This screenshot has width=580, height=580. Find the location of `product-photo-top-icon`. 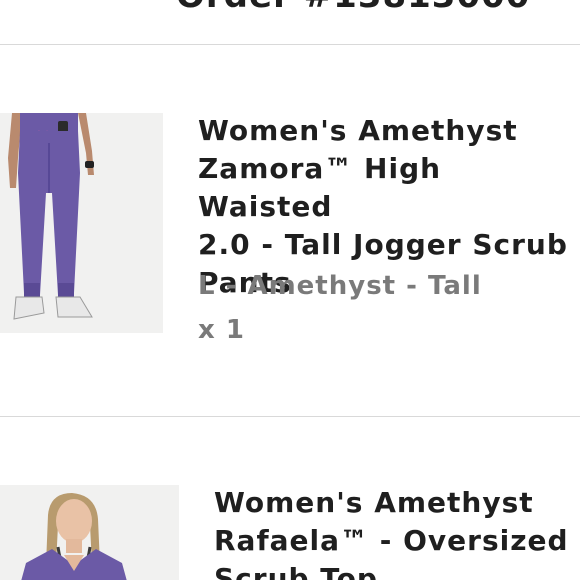

product-photo-top-icon is located at coordinates (89, 532).